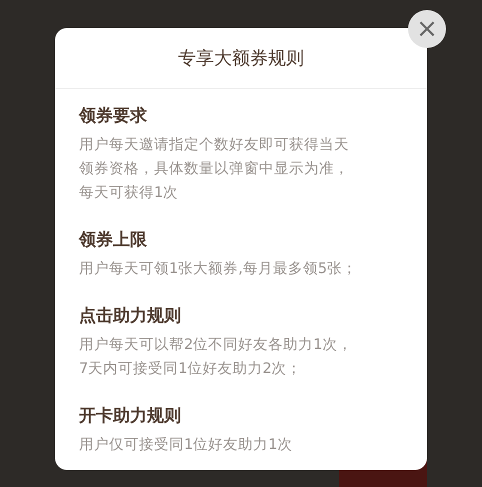  I want to click on rule-text: 用户每天可领1张大额券,每月最多领5张；, so click(218, 269).